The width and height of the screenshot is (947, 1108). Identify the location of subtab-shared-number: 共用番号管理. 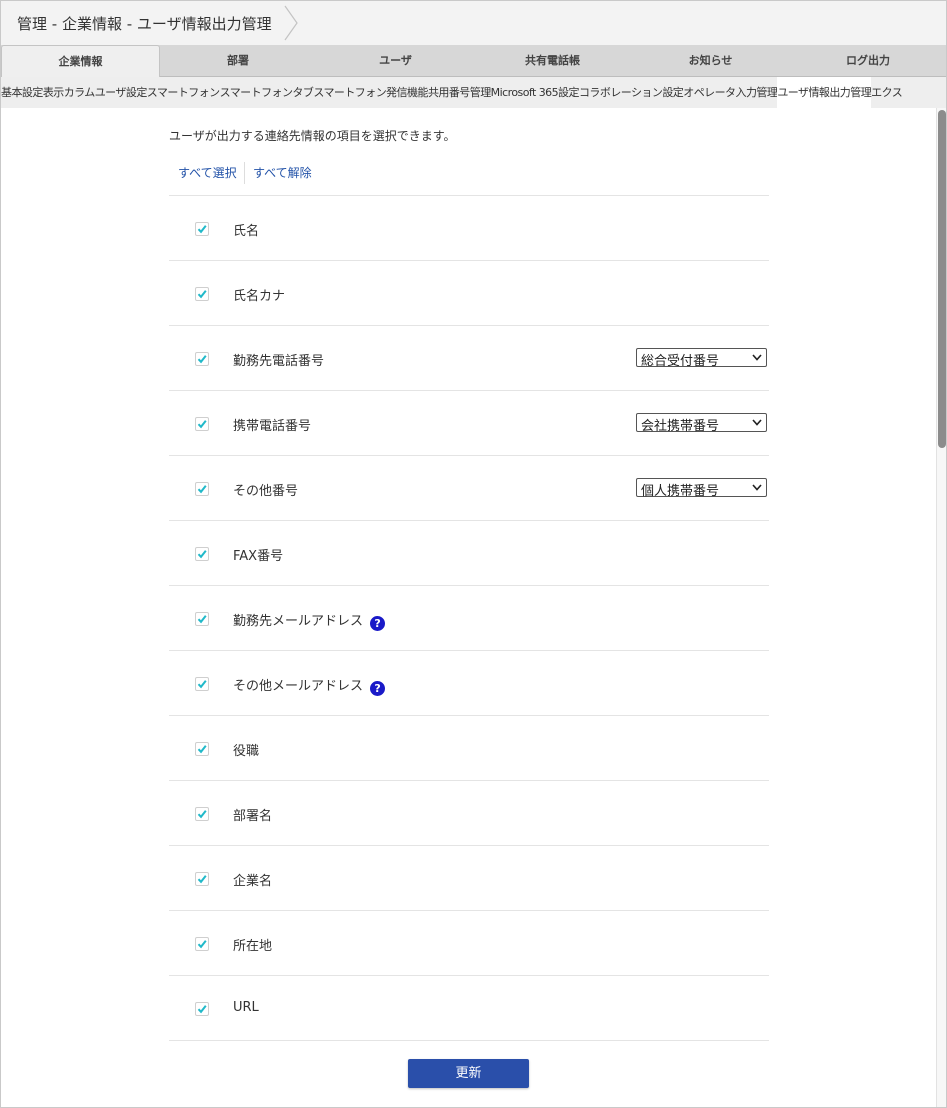
(459, 92).